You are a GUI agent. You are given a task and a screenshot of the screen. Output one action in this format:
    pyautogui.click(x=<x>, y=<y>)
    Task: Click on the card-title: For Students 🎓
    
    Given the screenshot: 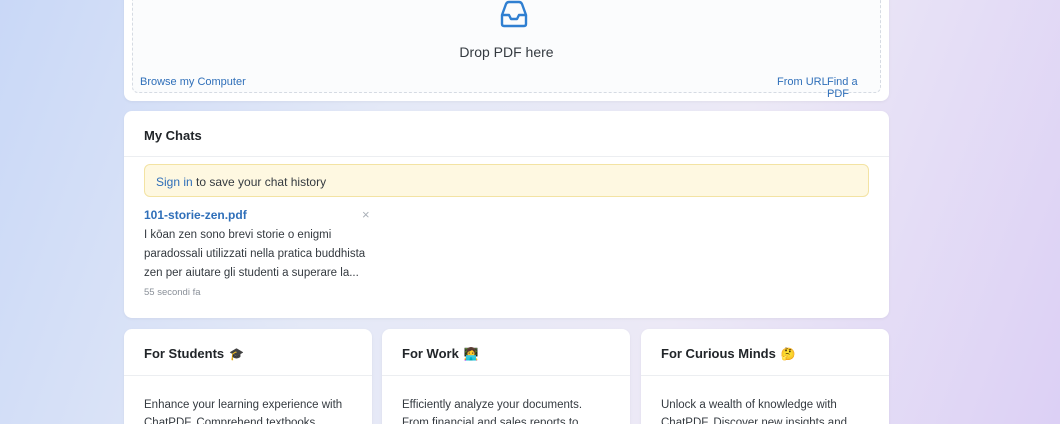 What is the action you would take?
    pyautogui.click(x=248, y=352)
    